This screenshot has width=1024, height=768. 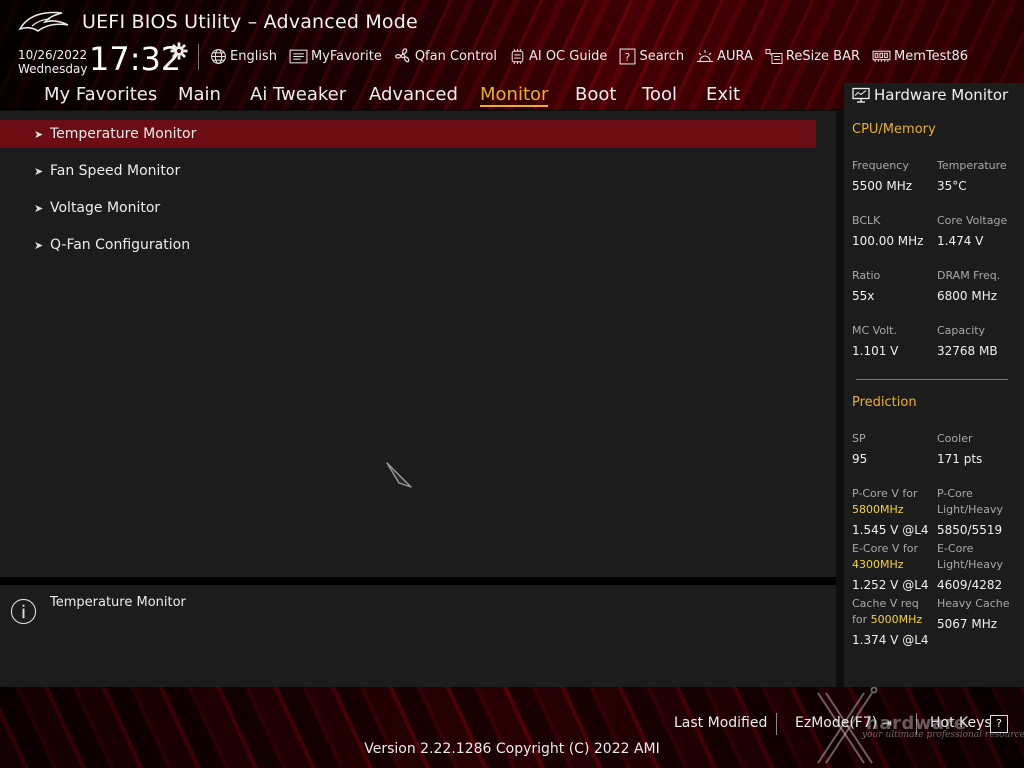 I want to click on ecore-v-label-text: E-Core V for, so click(x=885, y=548).